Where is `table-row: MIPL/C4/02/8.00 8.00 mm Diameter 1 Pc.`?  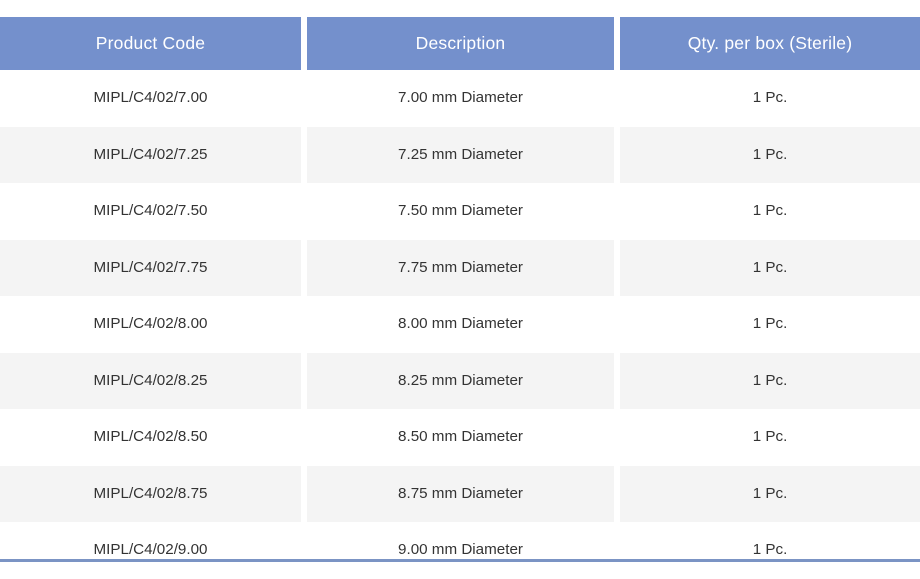
table-row: MIPL/C4/02/8.00 8.00 mm Diameter 1 Pc. is located at coordinates (460, 324).